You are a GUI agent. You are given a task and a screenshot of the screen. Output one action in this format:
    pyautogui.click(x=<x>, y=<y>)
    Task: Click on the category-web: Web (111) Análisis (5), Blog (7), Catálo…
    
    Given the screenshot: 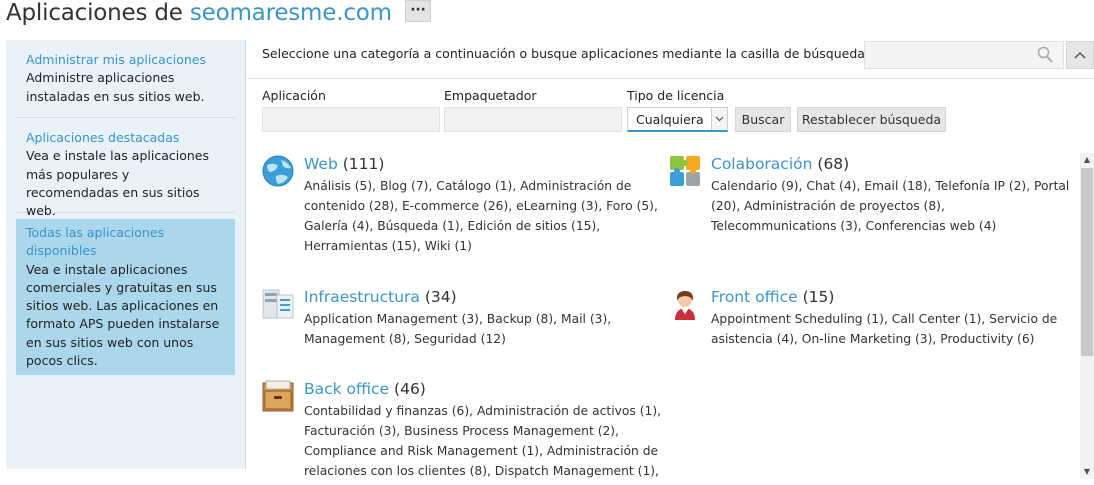 What is the action you would take?
    pyautogui.click(x=463, y=205)
    